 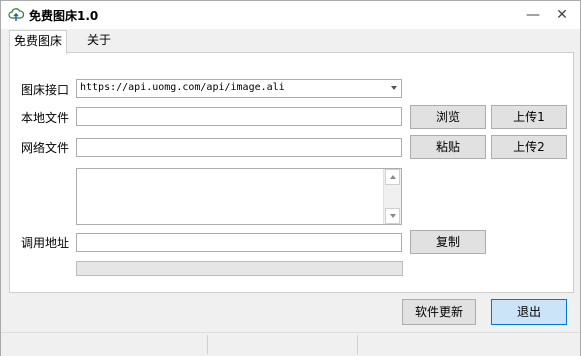 What do you see at coordinates (239, 147) in the screenshot?
I see `web-file-input` at bounding box center [239, 147].